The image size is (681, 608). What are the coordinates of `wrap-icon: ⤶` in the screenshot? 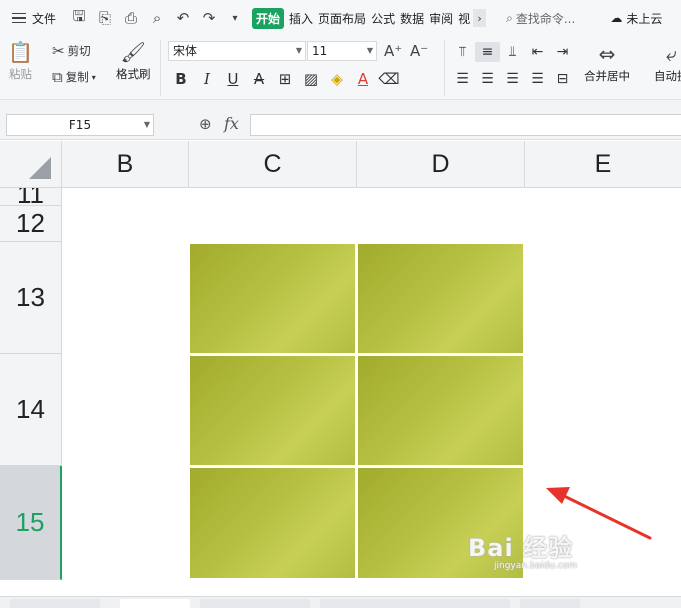 It's located at (671, 54).